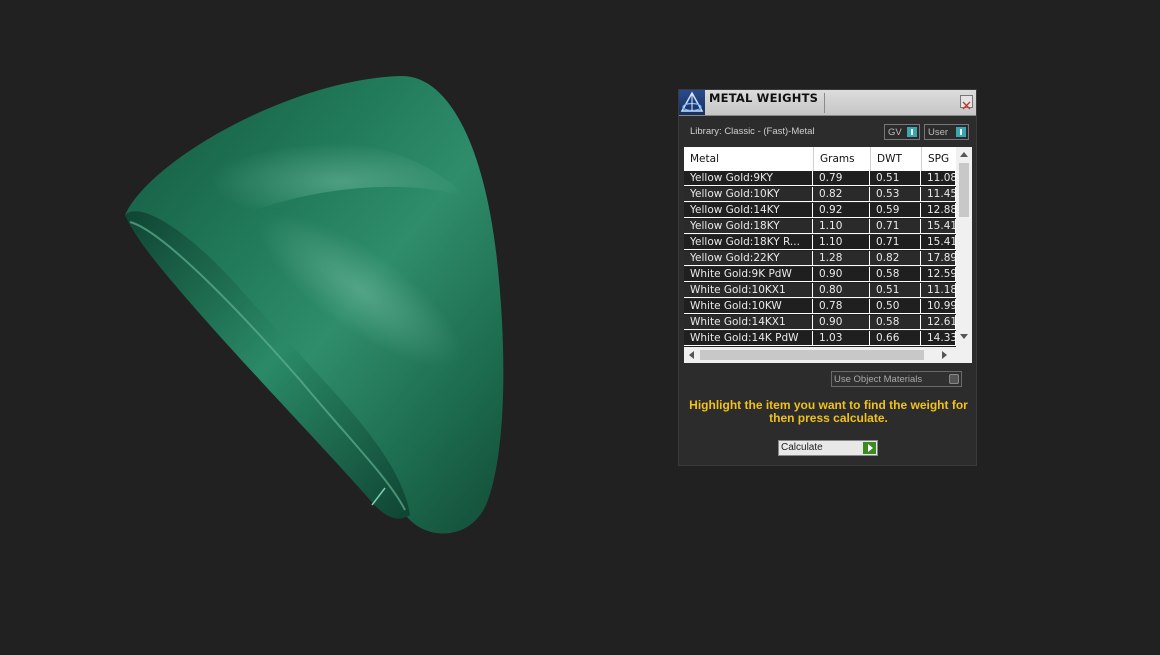 The image size is (1160, 655). Describe the element at coordinates (827, 103) in the screenshot. I see `panel-titlebar: METAL WEIGHTS` at that location.